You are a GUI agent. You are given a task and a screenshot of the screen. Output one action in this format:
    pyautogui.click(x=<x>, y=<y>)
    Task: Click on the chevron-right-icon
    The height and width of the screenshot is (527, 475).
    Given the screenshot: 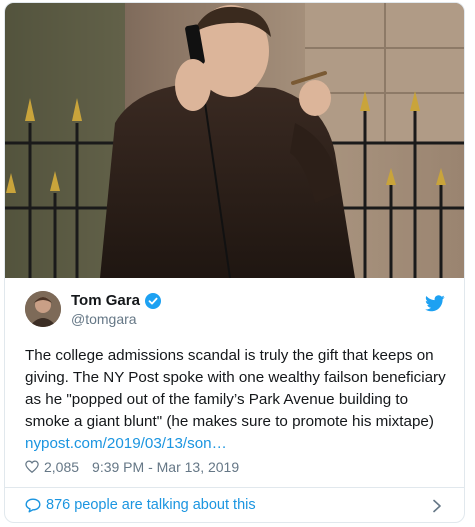 What is the action you would take?
    pyautogui.click(x=437, y=506)
    